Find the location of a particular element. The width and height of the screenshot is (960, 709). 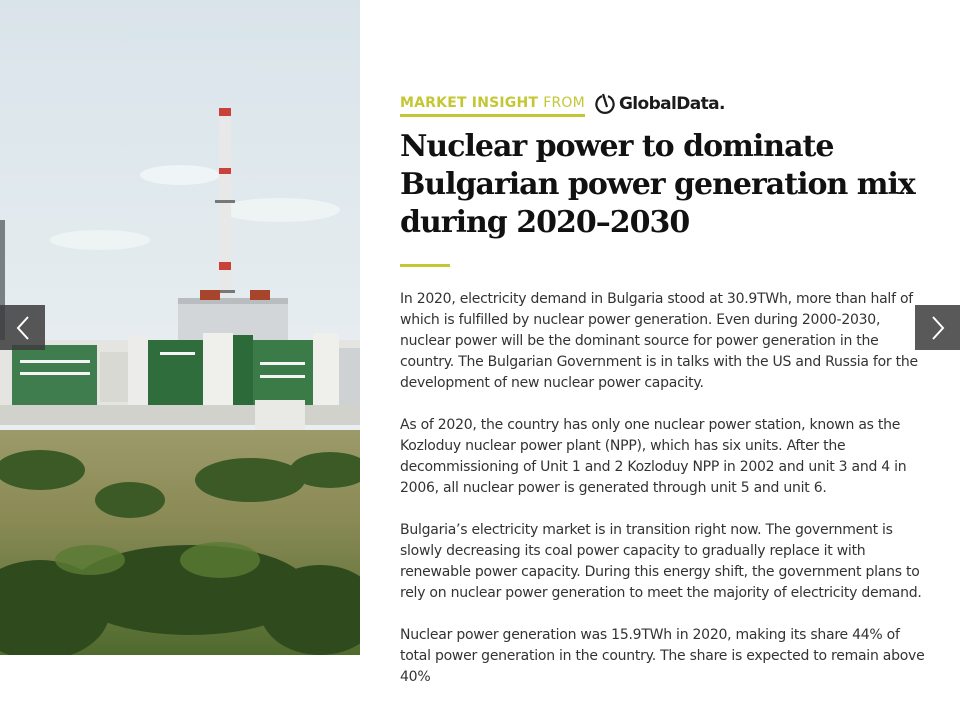

title-accent-divider is located at coordinates (425, 265).